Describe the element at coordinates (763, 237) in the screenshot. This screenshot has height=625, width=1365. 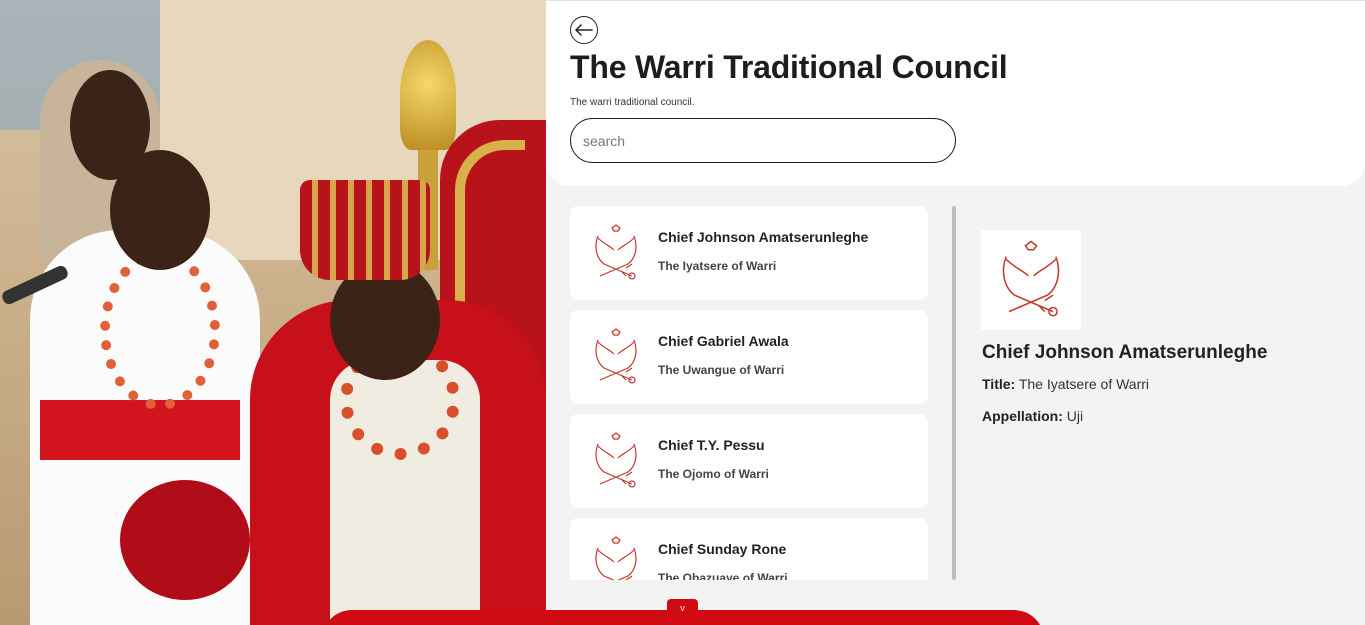
I see `chief-name: Chief Johnson Amatserunleghe` at that location.